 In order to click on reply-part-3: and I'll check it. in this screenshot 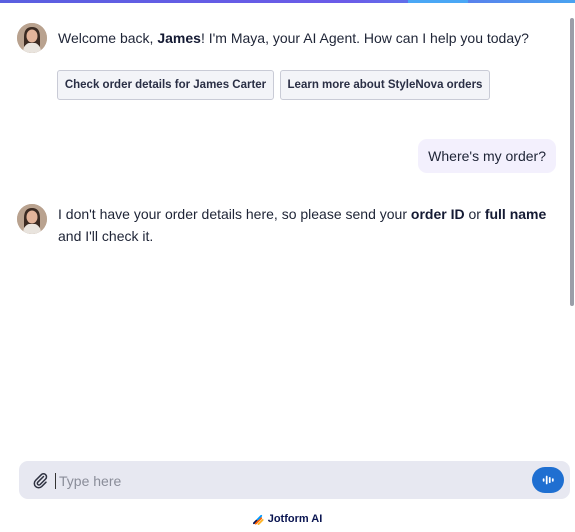, I will do `click(106, 236)`.